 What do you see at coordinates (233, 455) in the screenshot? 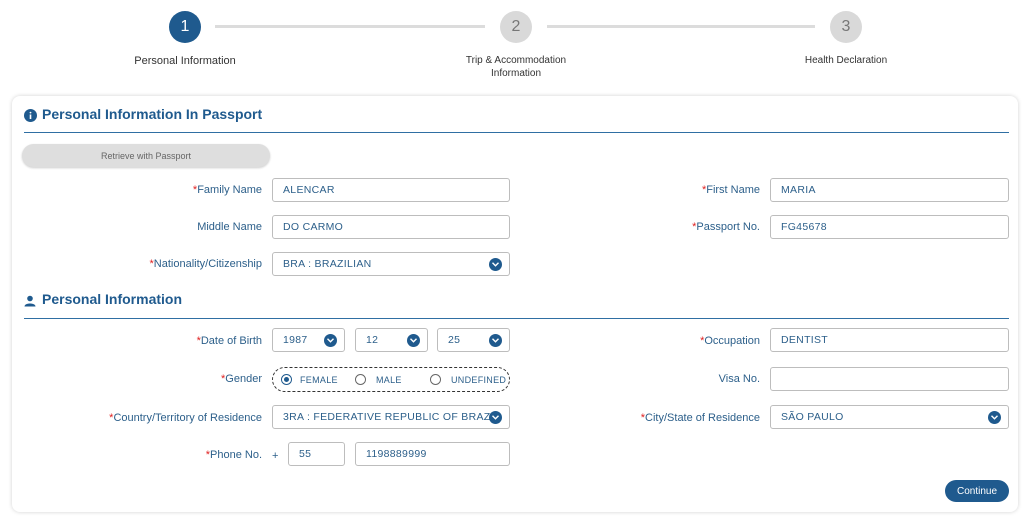
I see `phone-label: *Phone No.` at bounding box center [233, 455].